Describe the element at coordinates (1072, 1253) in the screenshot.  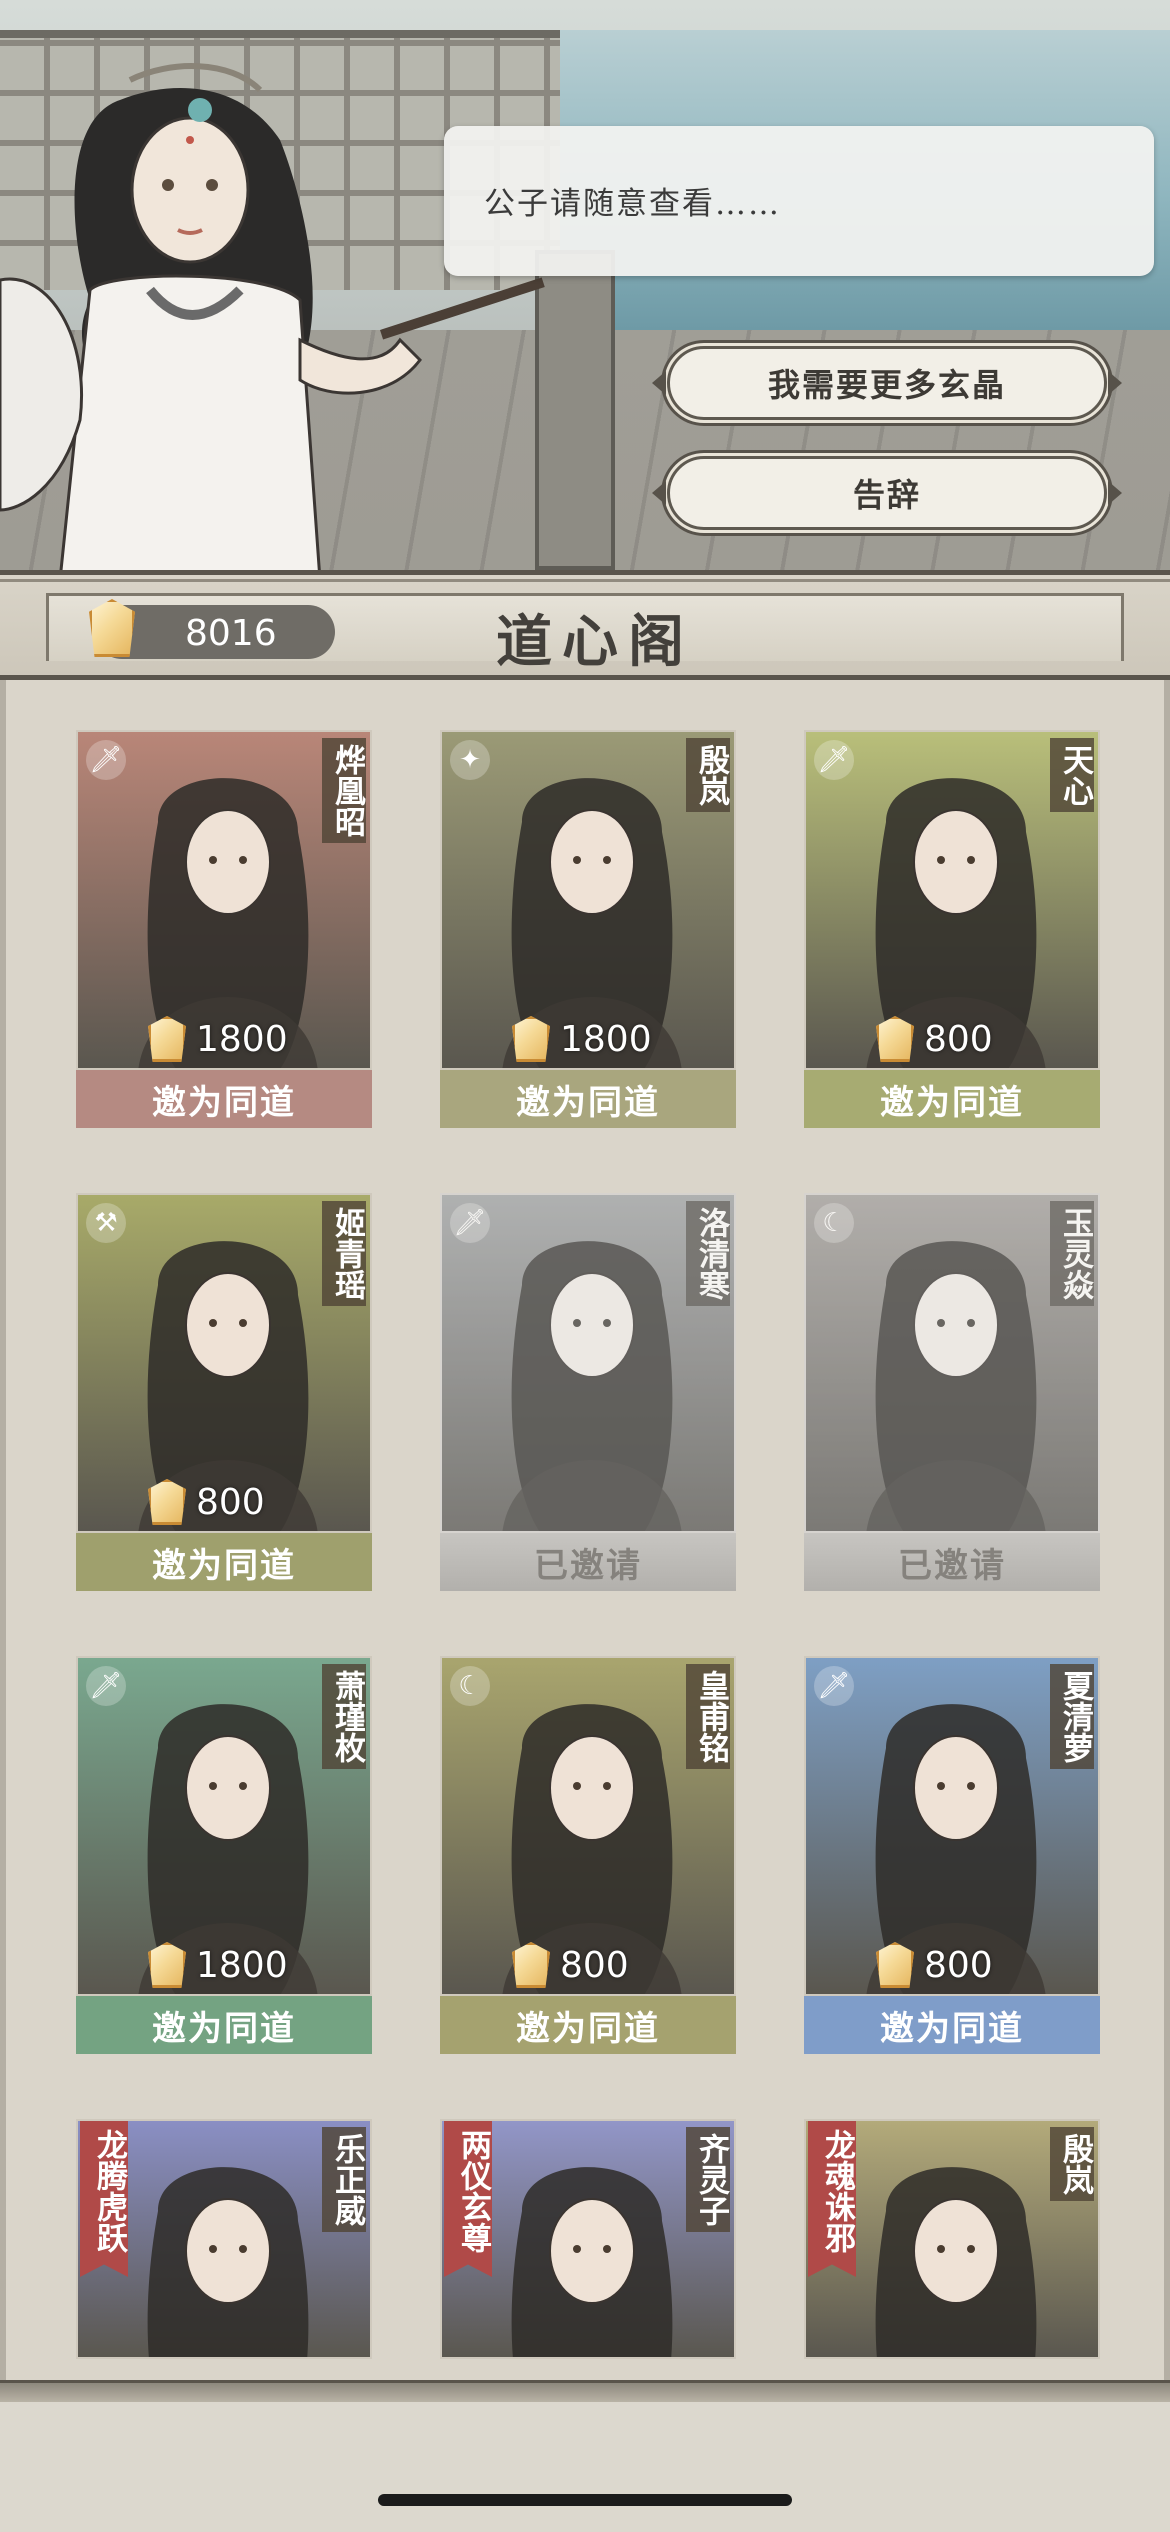
I see `companion-name: 玉灵焱` at that location.